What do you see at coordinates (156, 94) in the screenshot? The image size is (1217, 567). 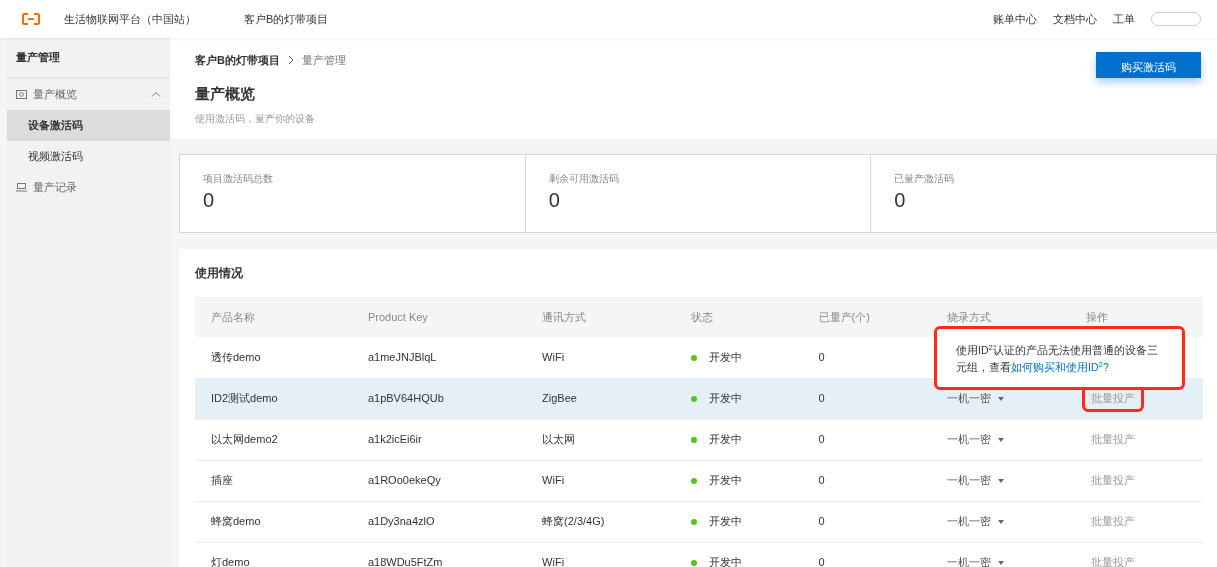 I see `chevron-up-icon` at bounding box center [156, 94].